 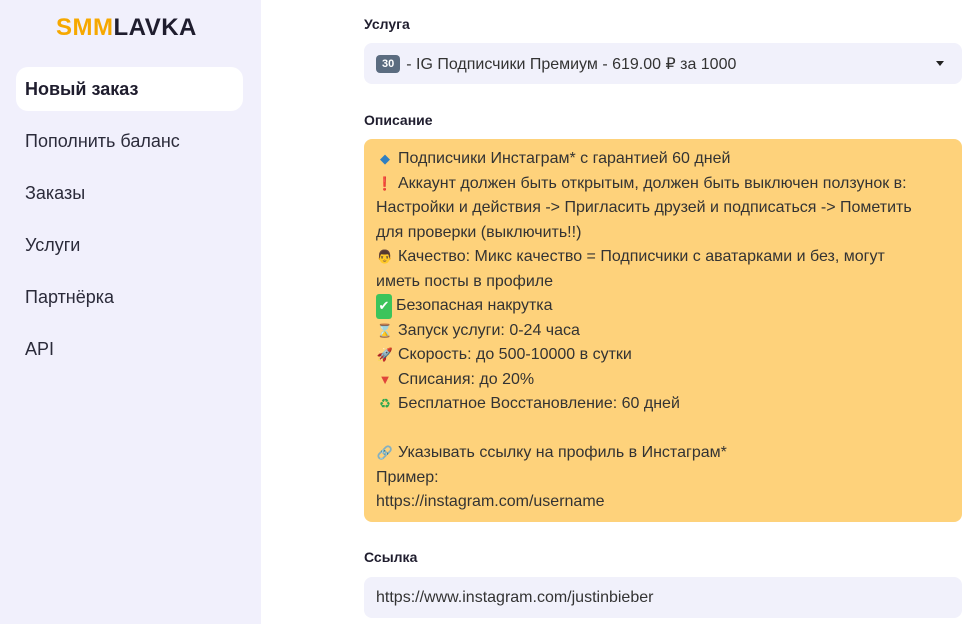 I want to click on description-line-text: Бесплатное Восстановление: 60 дней, so click(x=539, y=403).